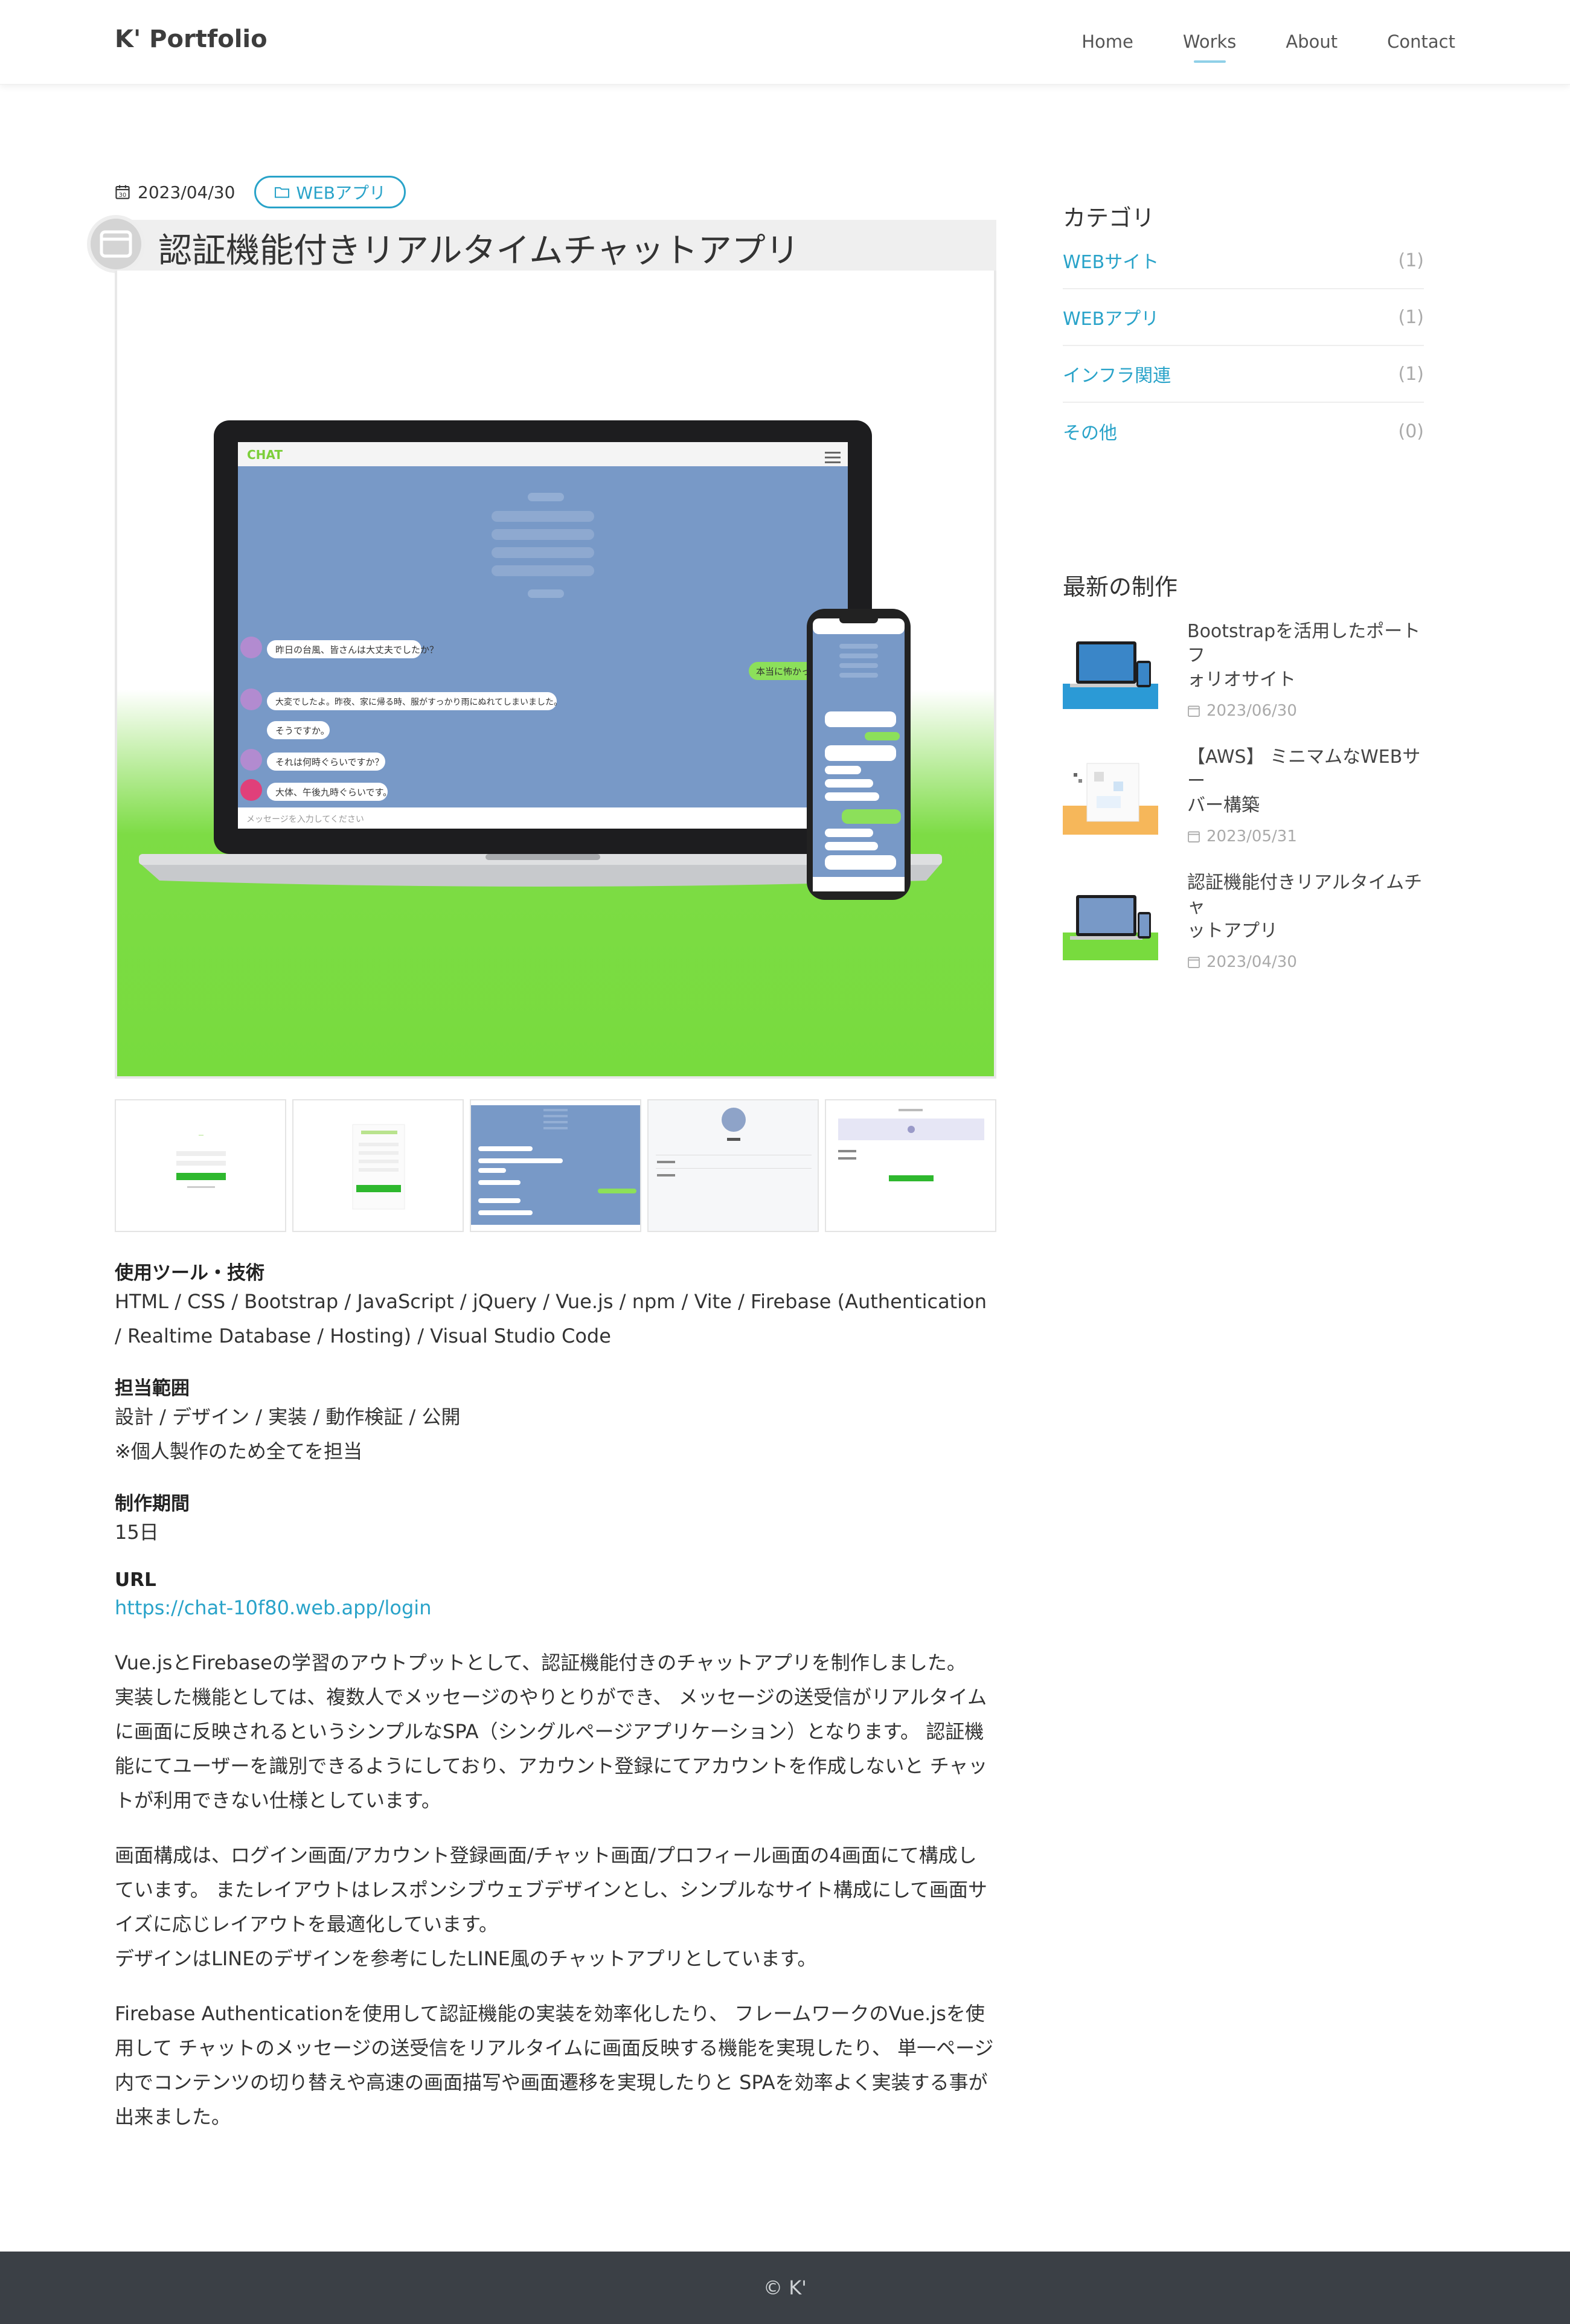 This screenshot has height=2324, width=1570. I want to click on category-item-infra: インフラ関連 (1), so click(1243, 374).